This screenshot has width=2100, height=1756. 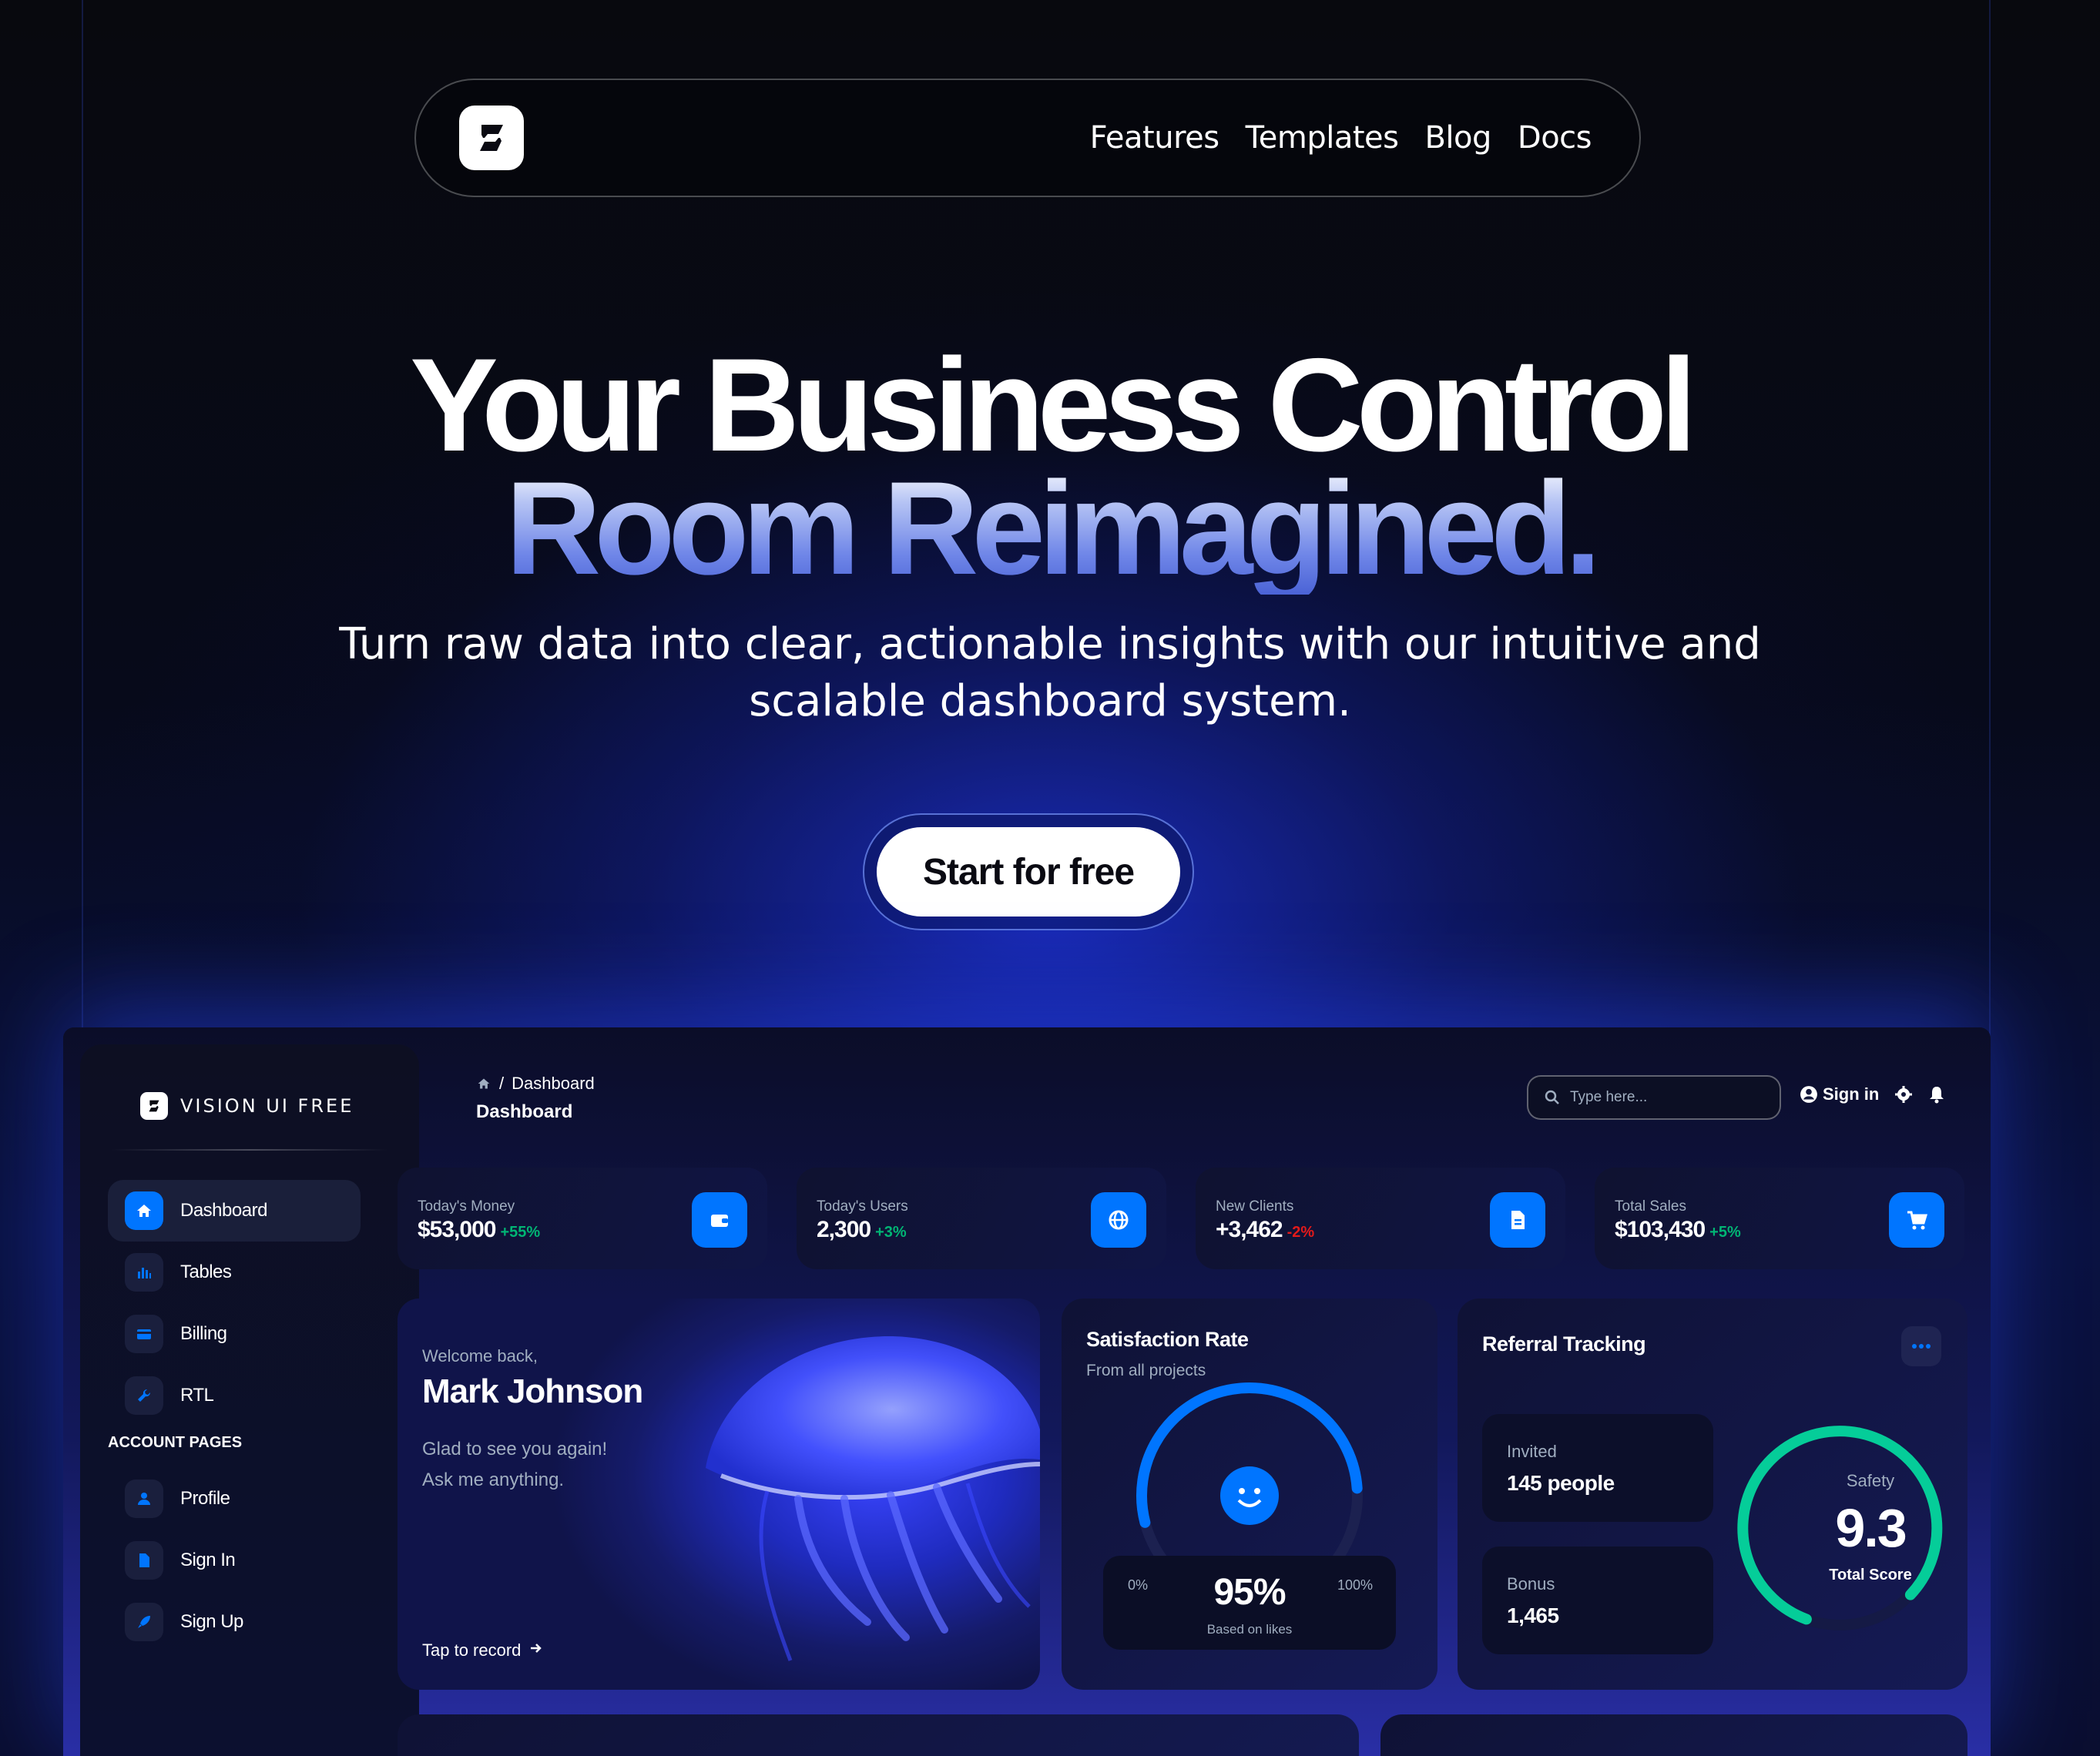 I want to click on safety-score: 9.3, so click(x=1871, y=1528).